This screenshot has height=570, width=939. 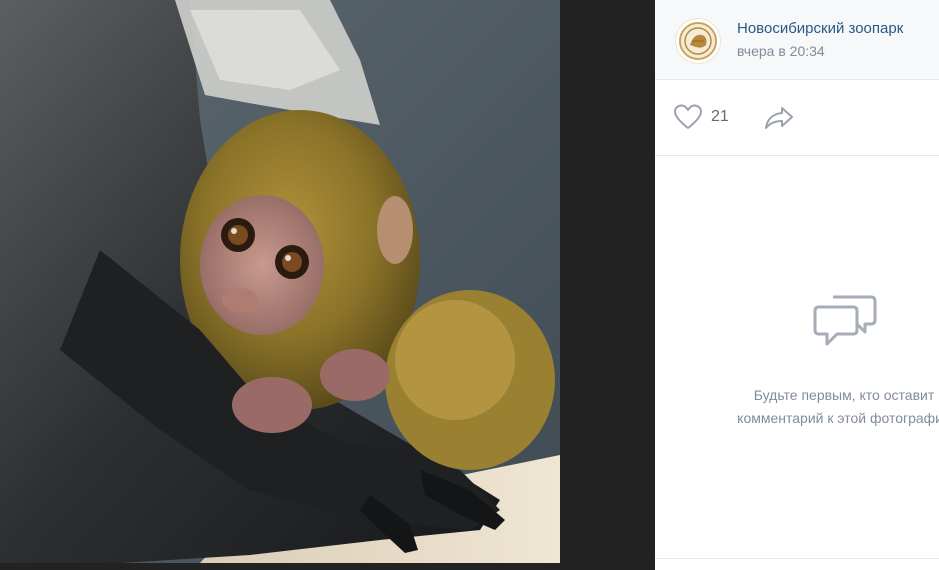 I want to click on viewer-bottom-strip, so click(x=280, y=566).